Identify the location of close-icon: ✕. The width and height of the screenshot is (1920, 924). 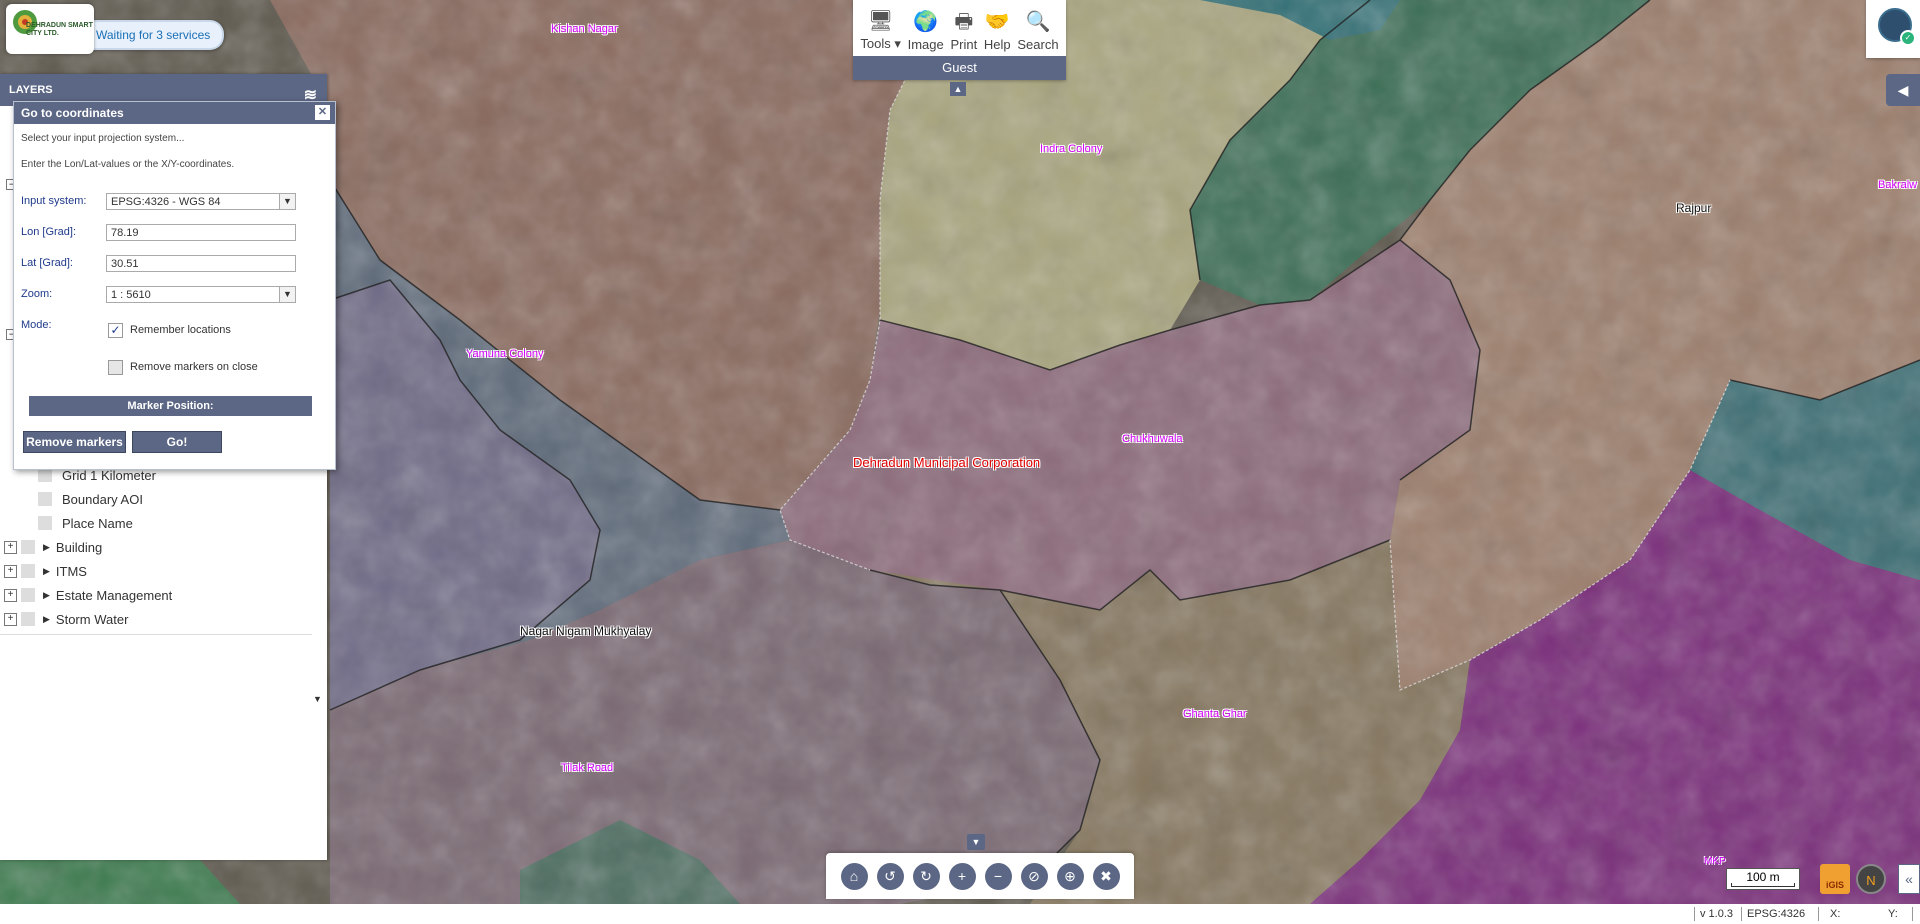
(322, 112).